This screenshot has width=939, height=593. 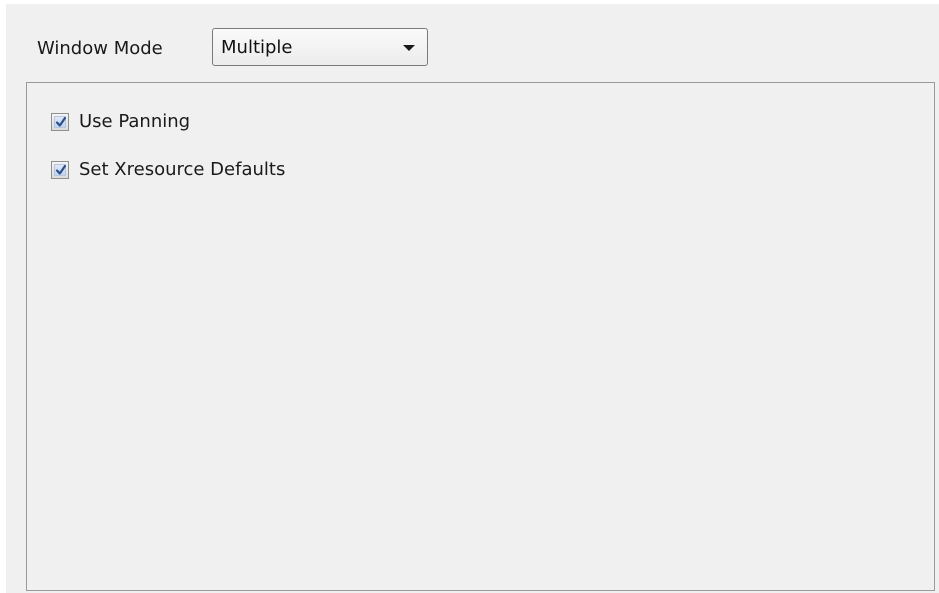 I want to click on set-xresource-defaults-option: Set Xresource Defaults, so click(x=168, y=170).